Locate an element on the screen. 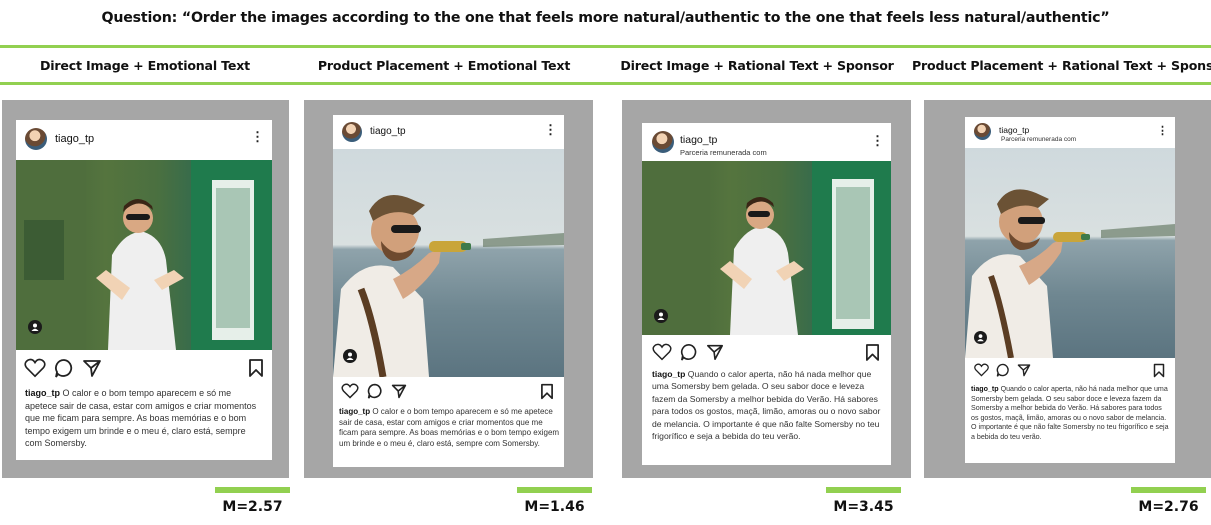 This screenshot has width=1211, height=525. divider-top is located at coordinates (605, 46).